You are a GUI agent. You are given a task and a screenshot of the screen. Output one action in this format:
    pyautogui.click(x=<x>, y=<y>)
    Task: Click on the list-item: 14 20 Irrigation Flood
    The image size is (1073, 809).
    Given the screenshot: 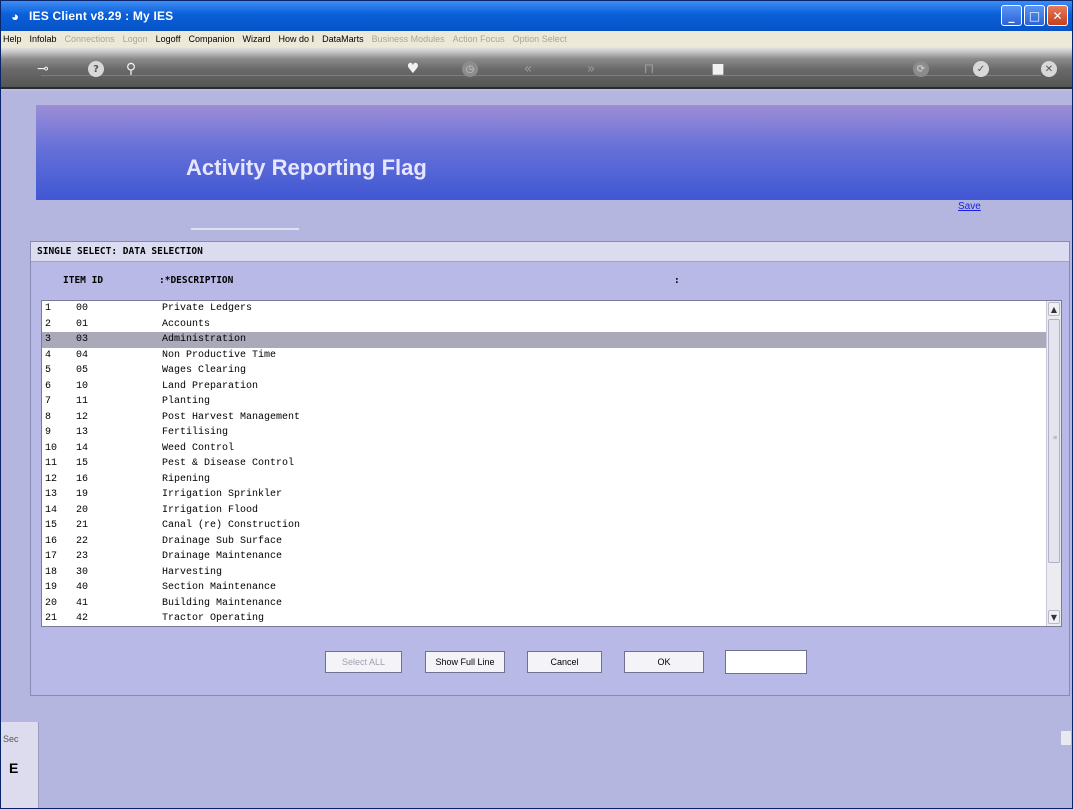 What is the action you would take?
    pyautogui.click(x=551, y=511)
    